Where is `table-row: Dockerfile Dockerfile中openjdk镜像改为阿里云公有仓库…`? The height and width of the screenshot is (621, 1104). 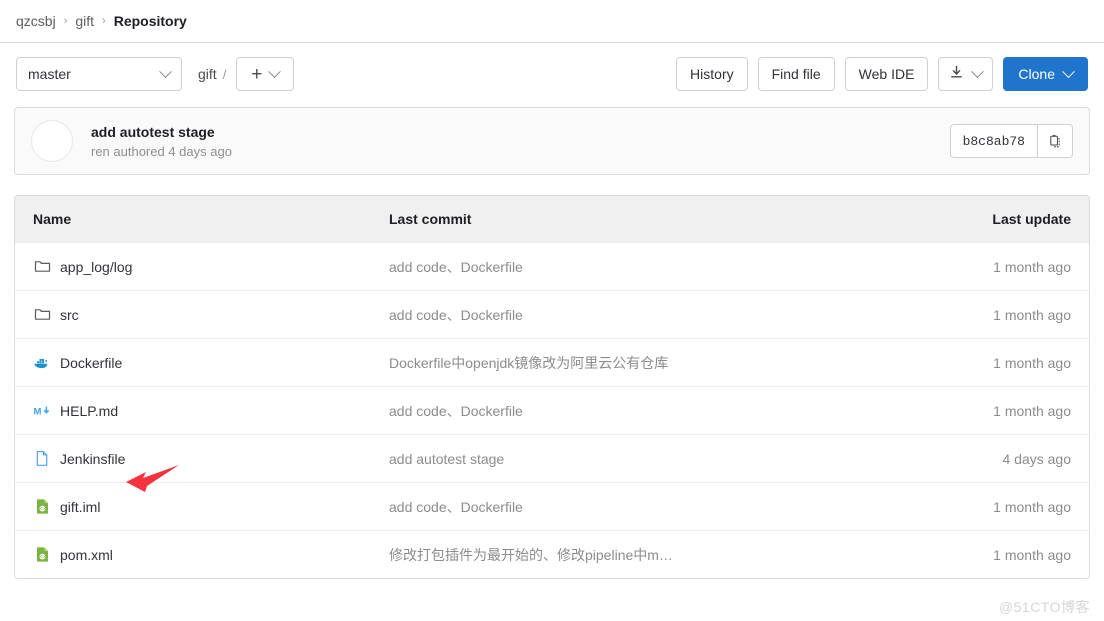
table-row: Dockerfile Dockerfile中openjdk镜像改为阿里云公有仓库… is located at coordinates (552, 362).